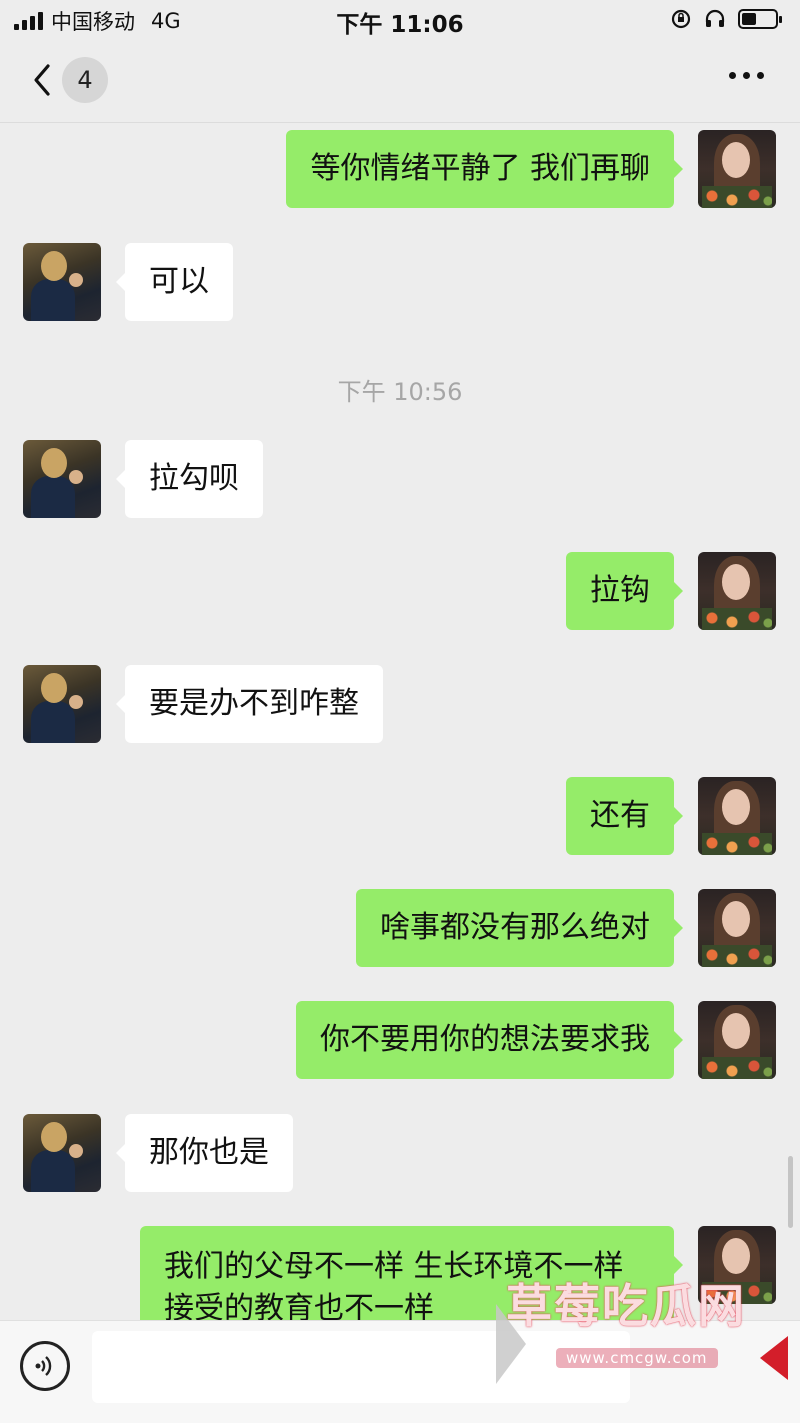 This screenshot has width=800, height=1423. I want to click on chat-header: 4, so click(400, 81).